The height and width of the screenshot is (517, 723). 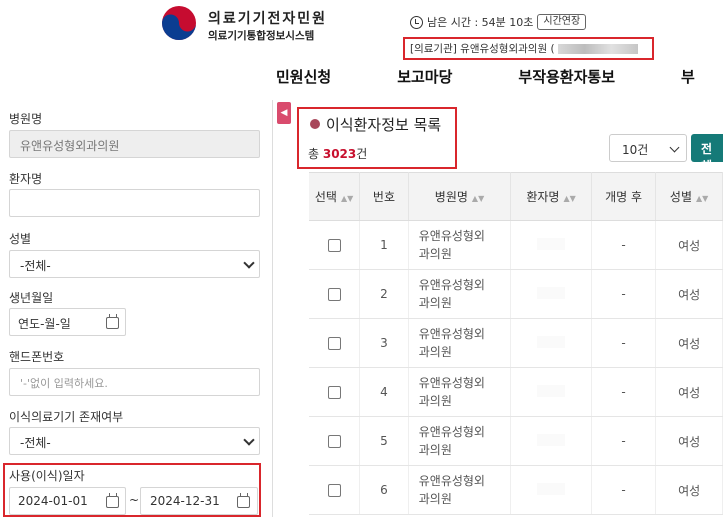 I want to click on institution-info: [의료기관] 유앤유성형외과의원 (, so click(x=528, y=48).